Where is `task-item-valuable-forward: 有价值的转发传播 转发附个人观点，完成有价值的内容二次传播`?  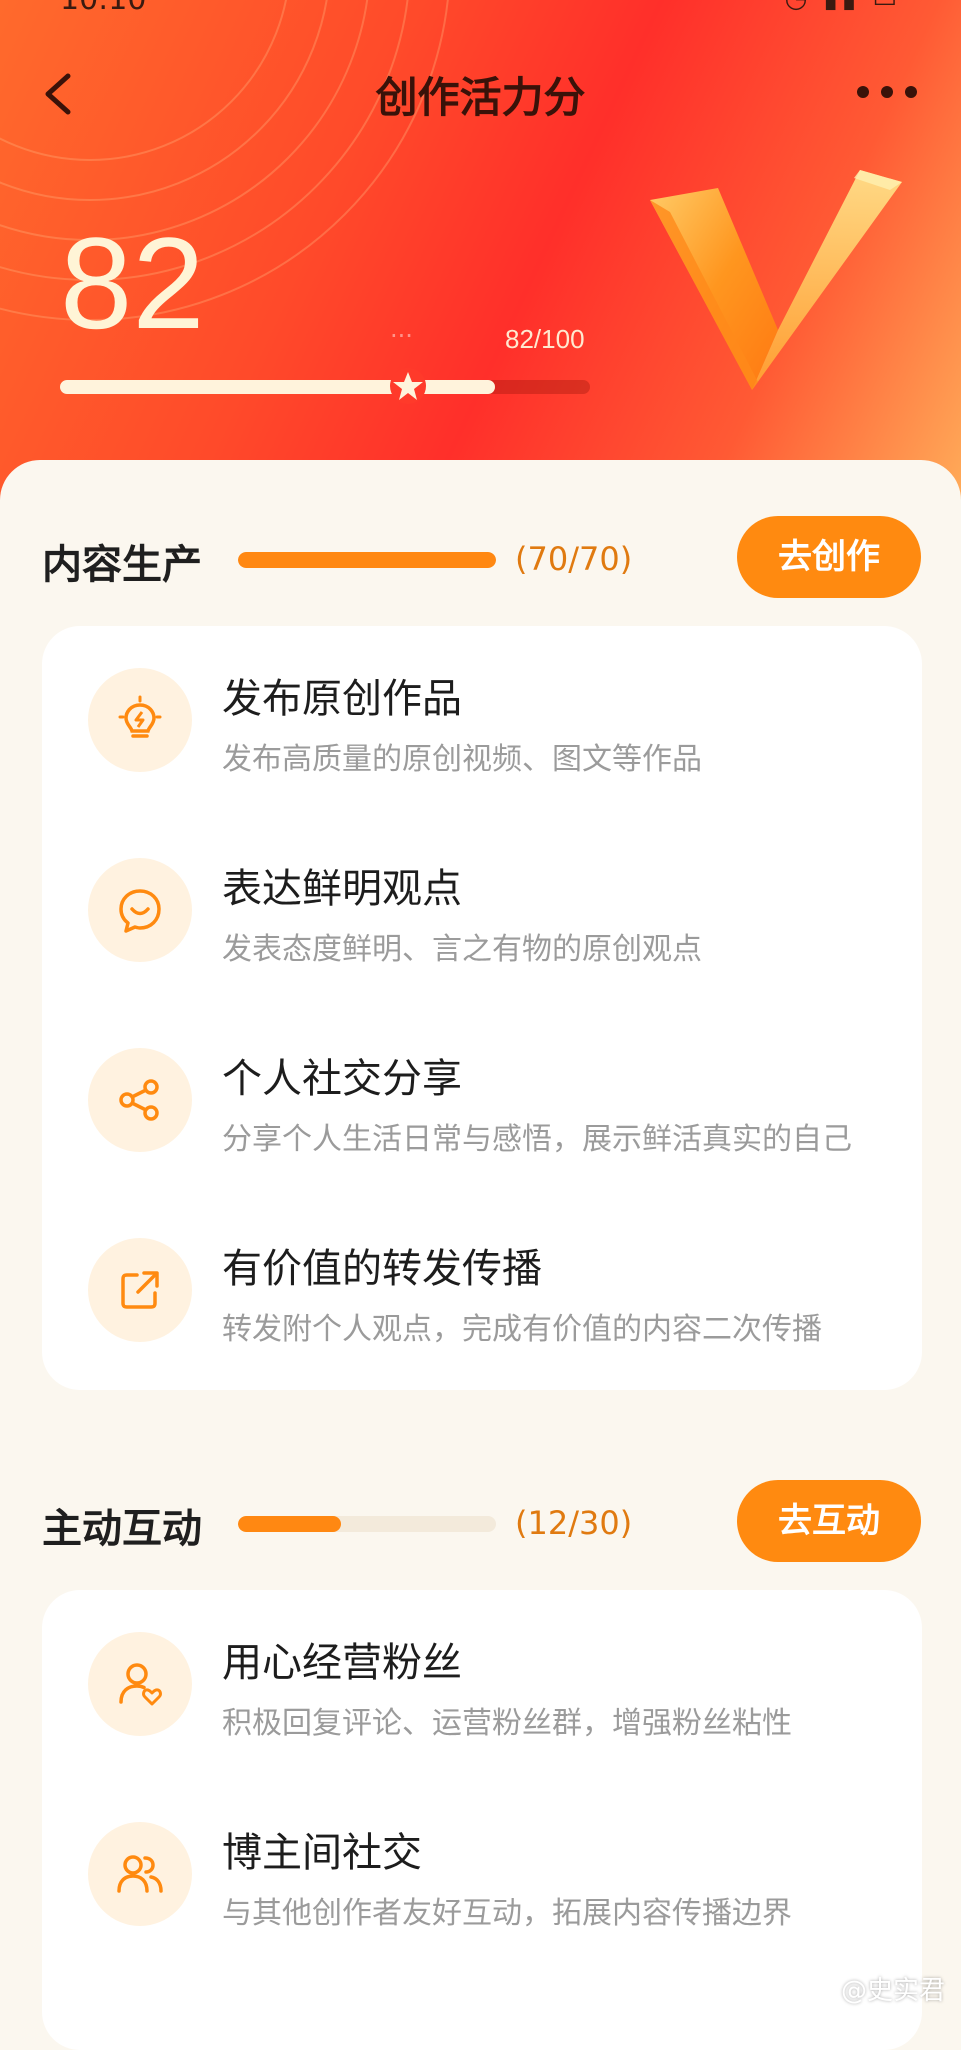
task-item-valuable-forward: 有价值的转发传播 转发附个人观点，完成有价值的内容二次传播 is located at coordinates (482, 1281).